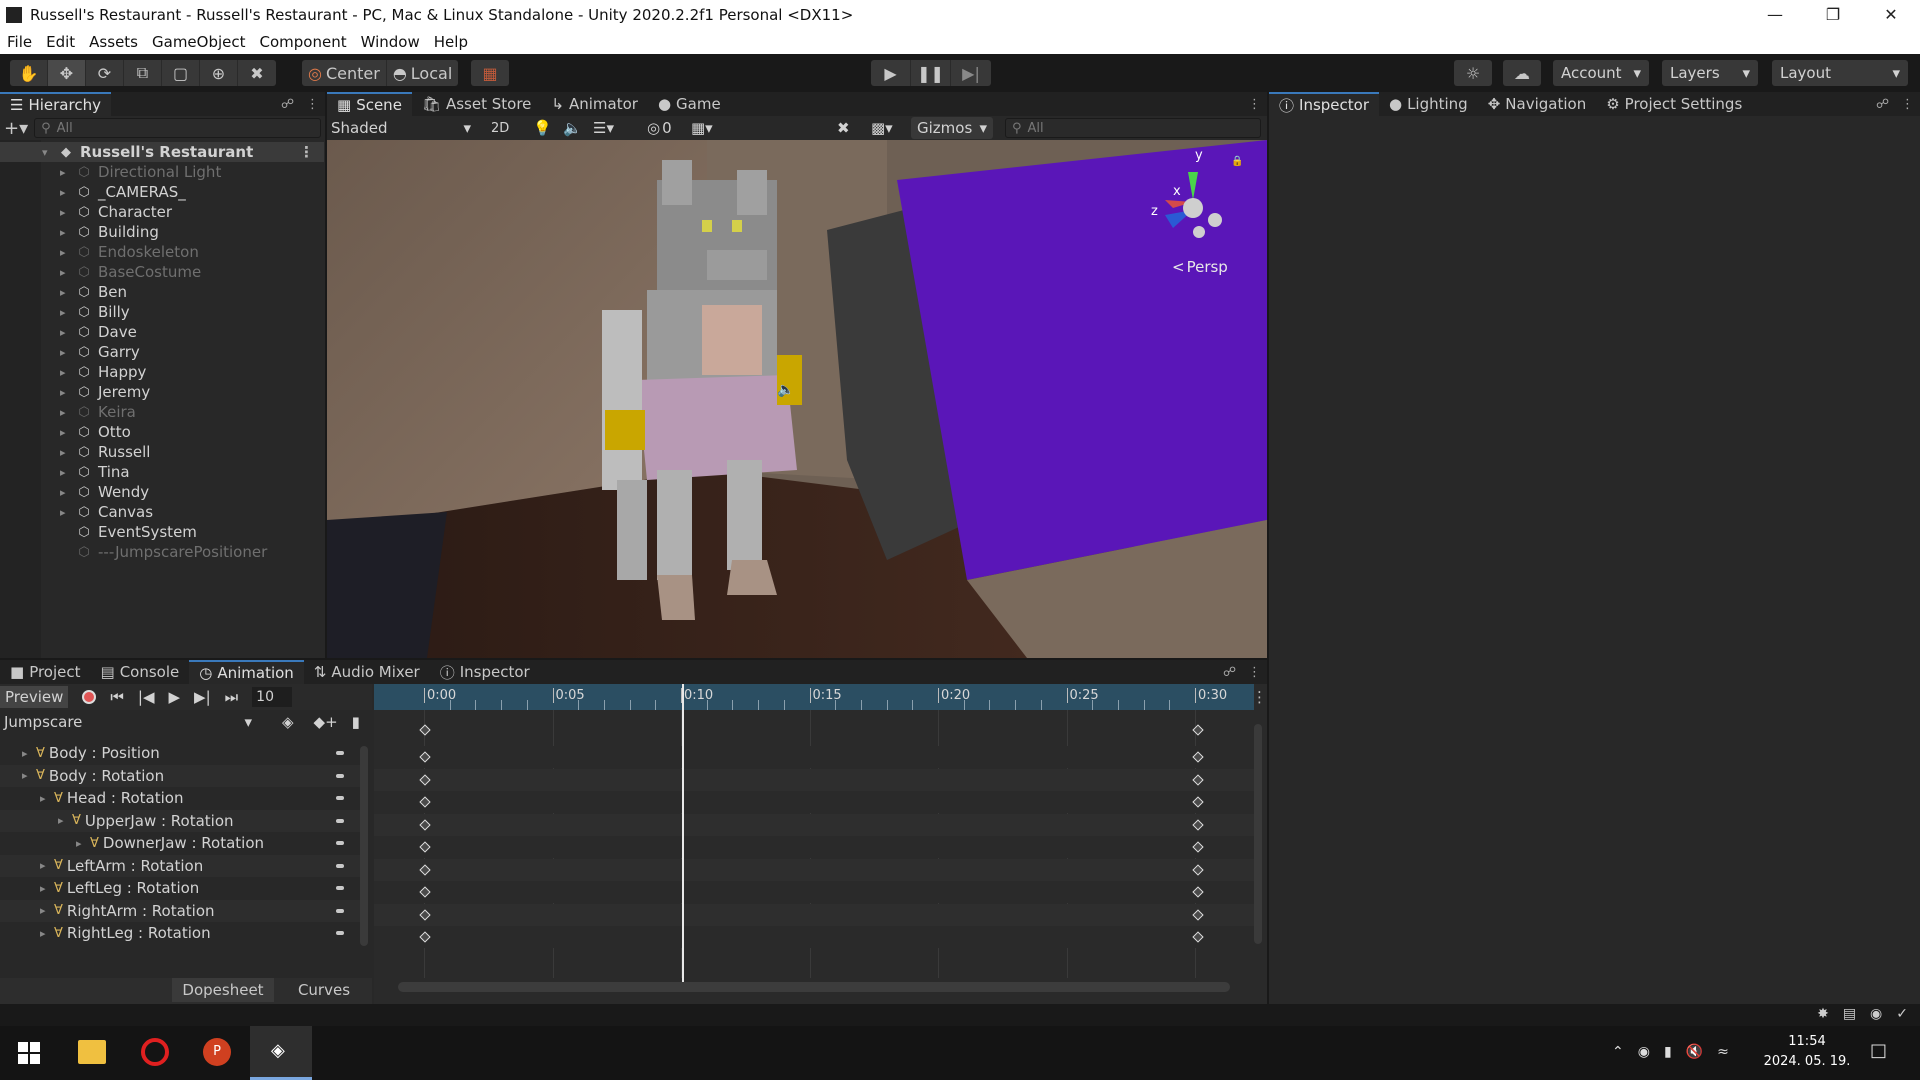  Describe the element at coordinates (223, 990) in the screenshot. I see `dopesheet-tab: Dopesheet` at that location.